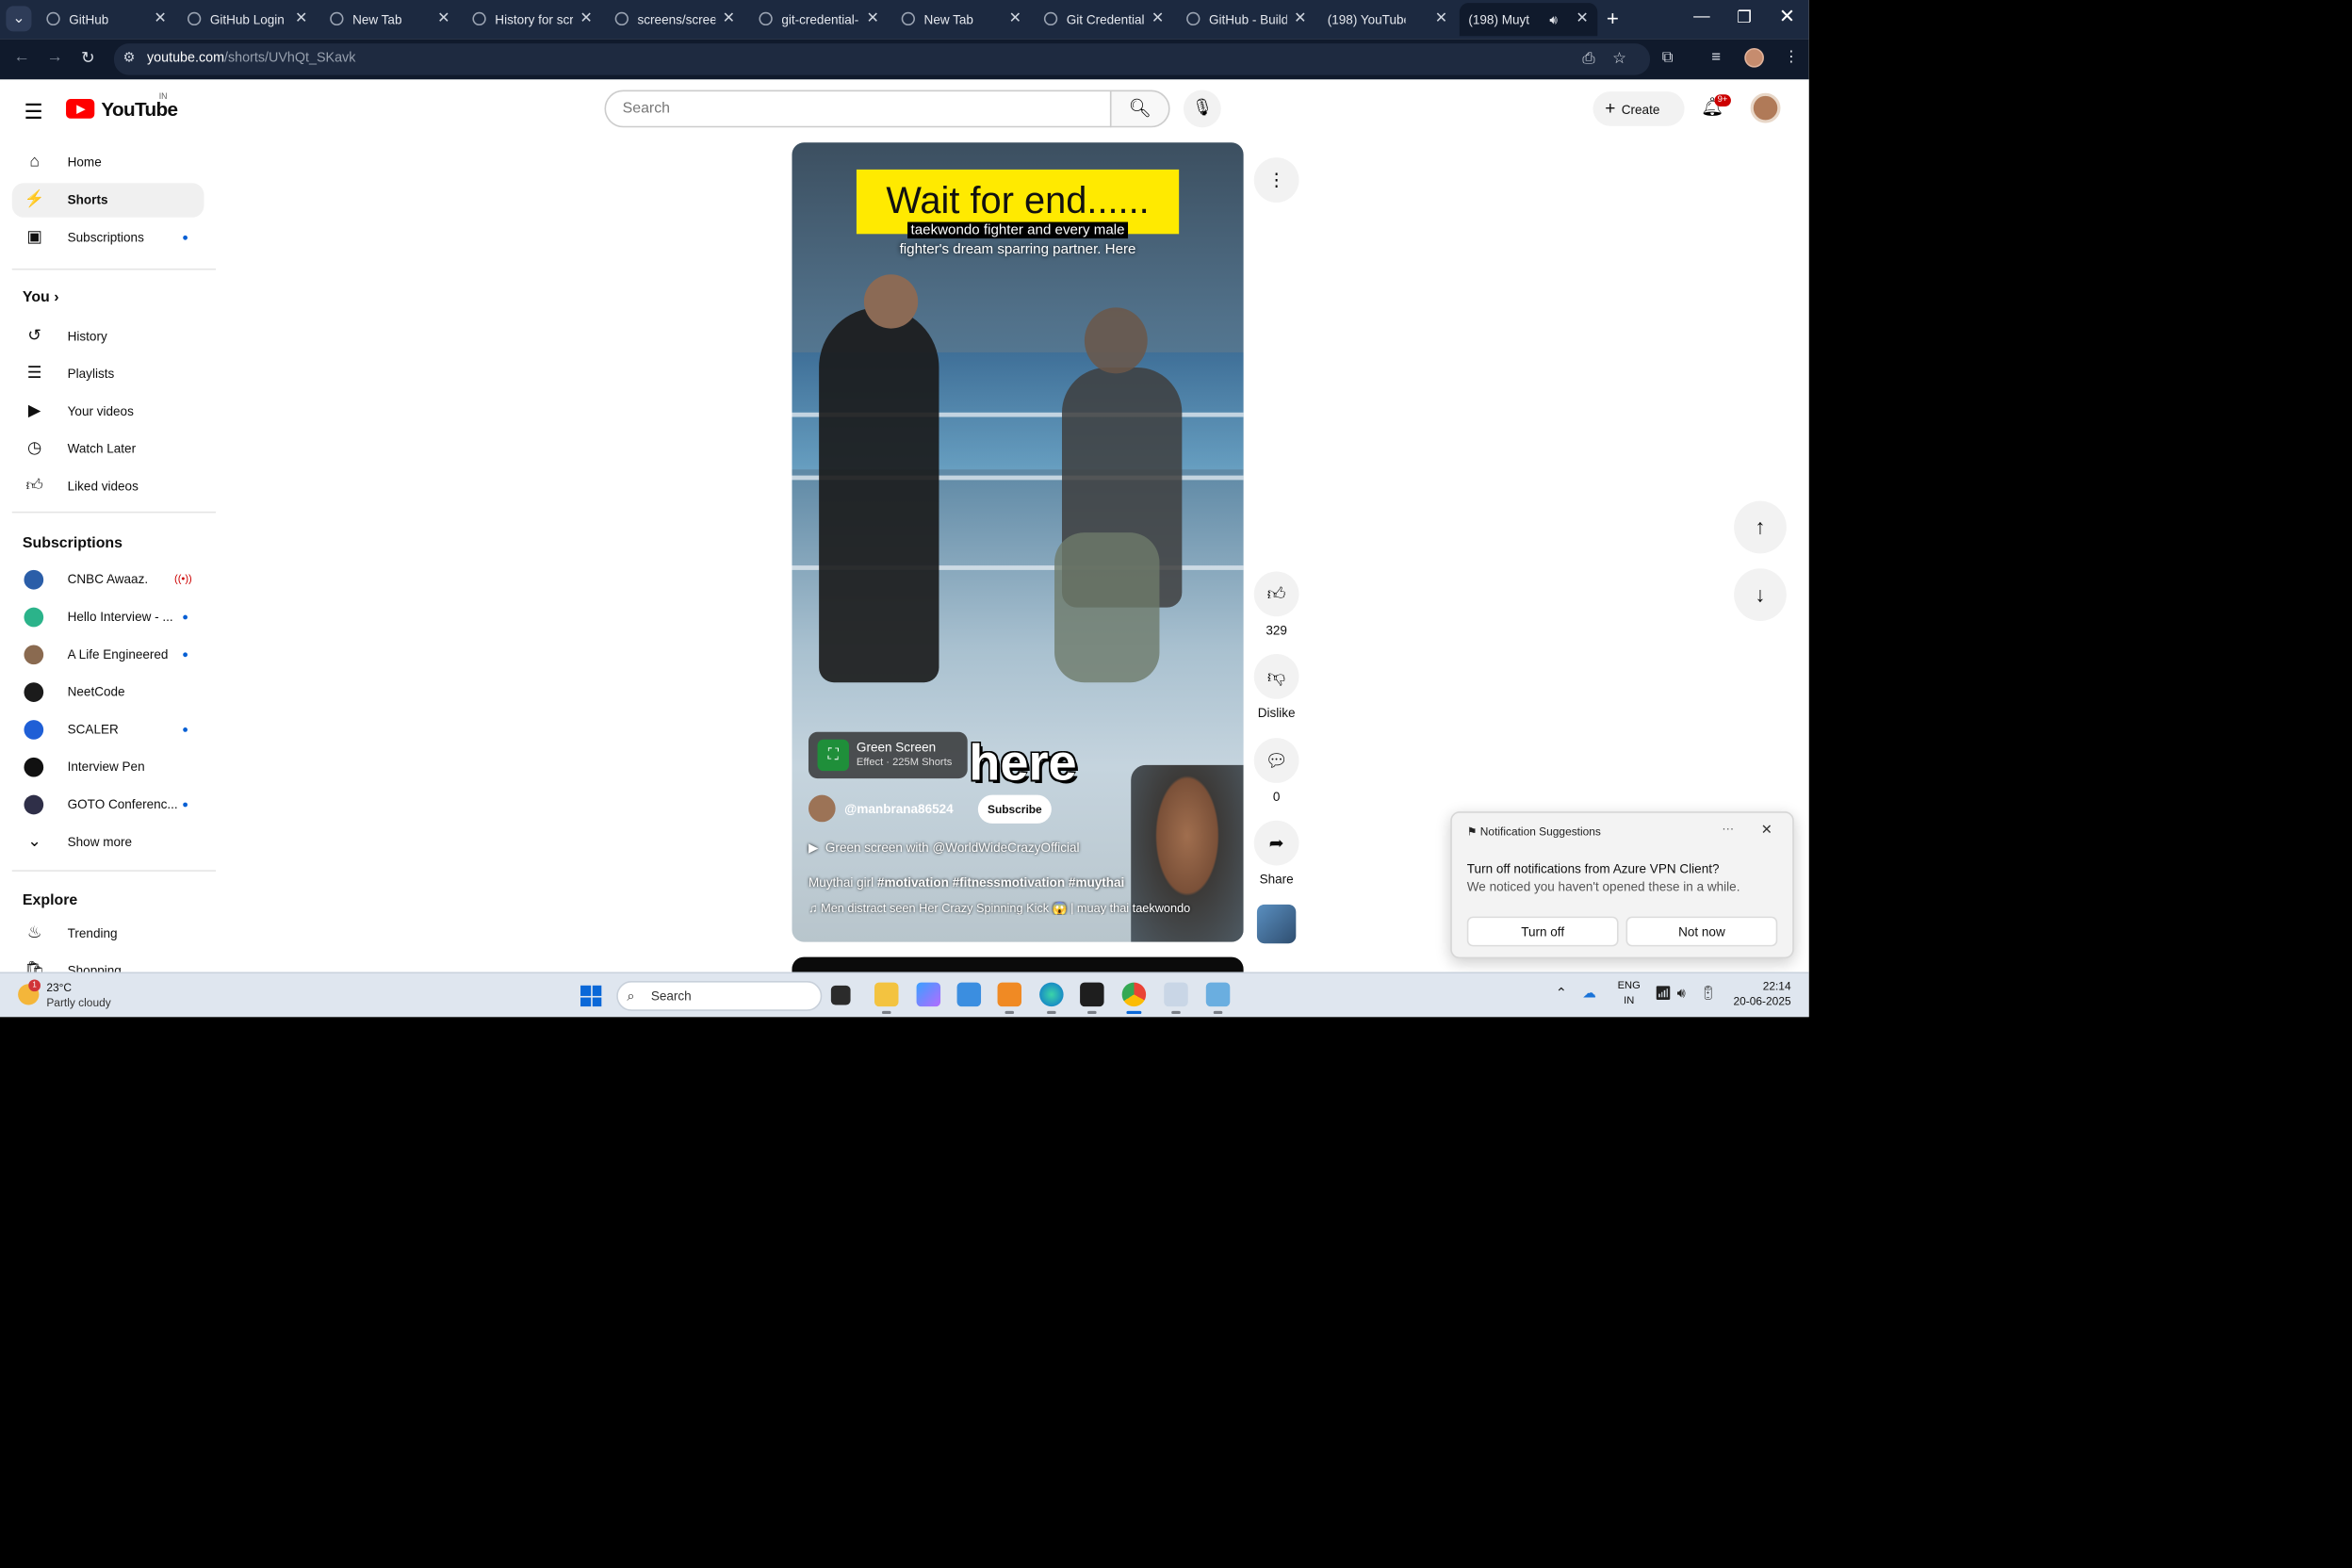 The height and width of the screenshot is (1568, 2352). I want to click on task-view-icon, so click(840, 995).